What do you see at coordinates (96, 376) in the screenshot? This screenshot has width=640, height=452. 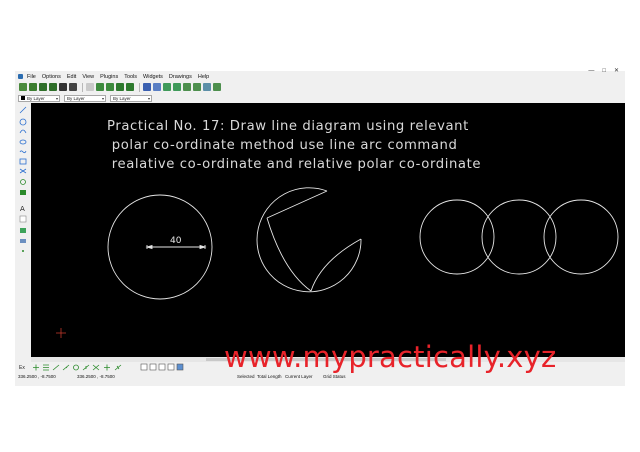 I see `relative-coordinates: 336.2500 , -8.7500` at bounding box center [96, 376].